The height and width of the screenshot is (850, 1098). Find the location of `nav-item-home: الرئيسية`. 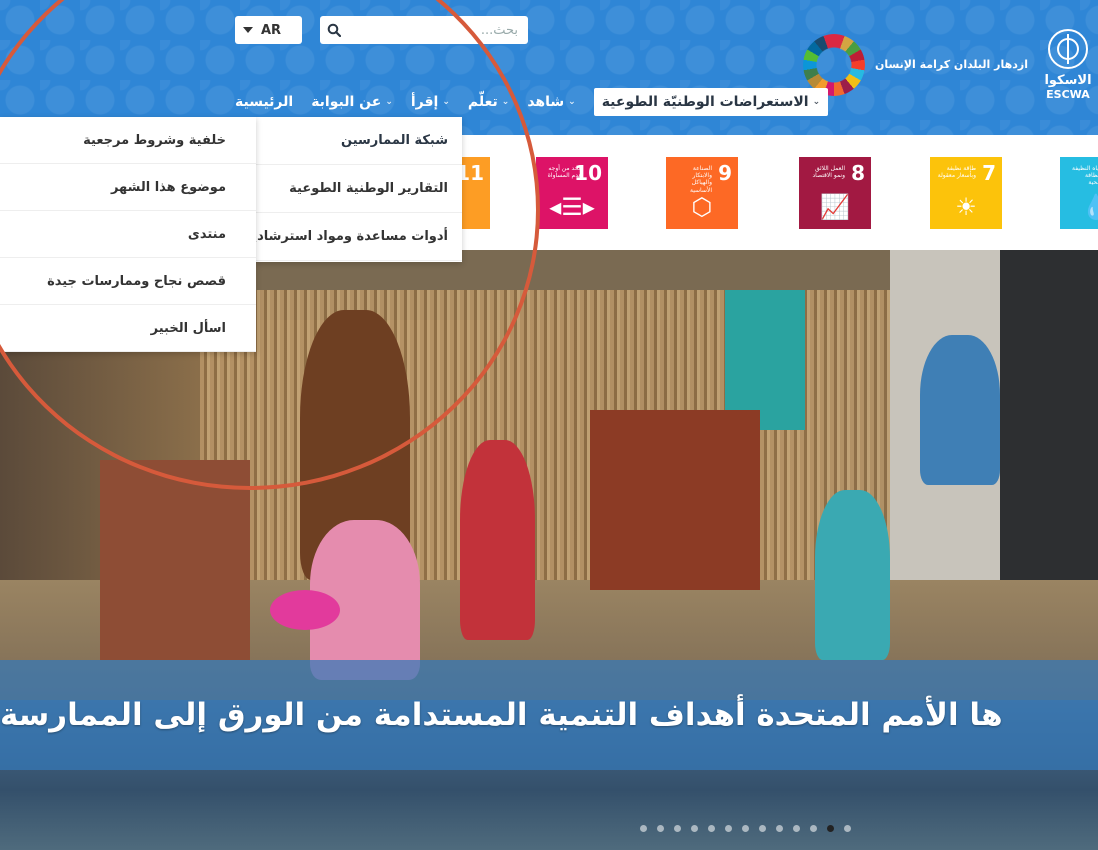

nav-item-home: الرئيسية is located at coordinates (264, 102).